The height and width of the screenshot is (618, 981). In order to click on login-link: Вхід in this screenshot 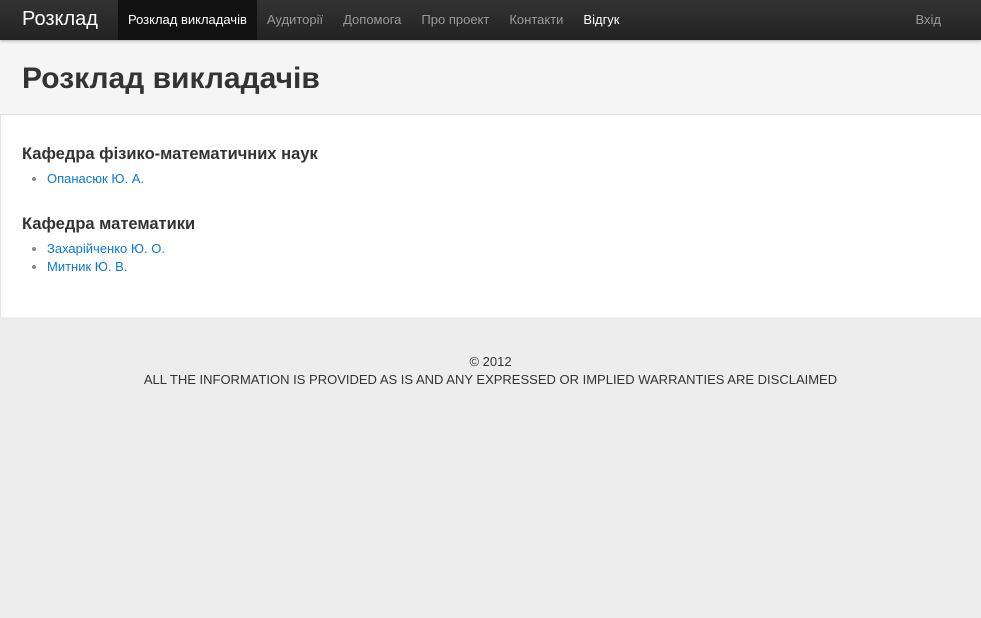, I will do `click(929, 20)`.